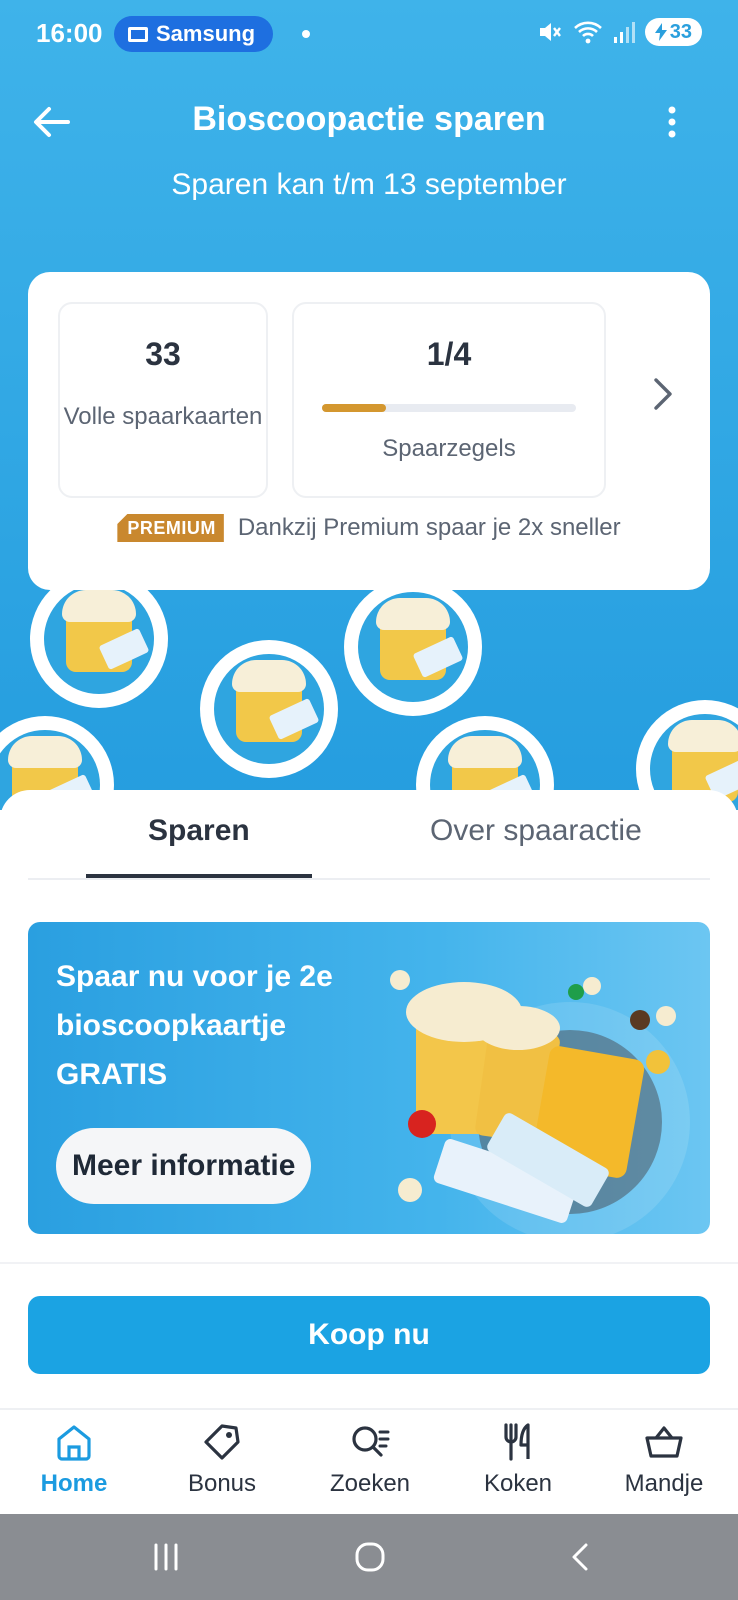  I want to click on bottom-navigation: Home Bonus Zoeken Koken Mandje, so click(369, 1461).